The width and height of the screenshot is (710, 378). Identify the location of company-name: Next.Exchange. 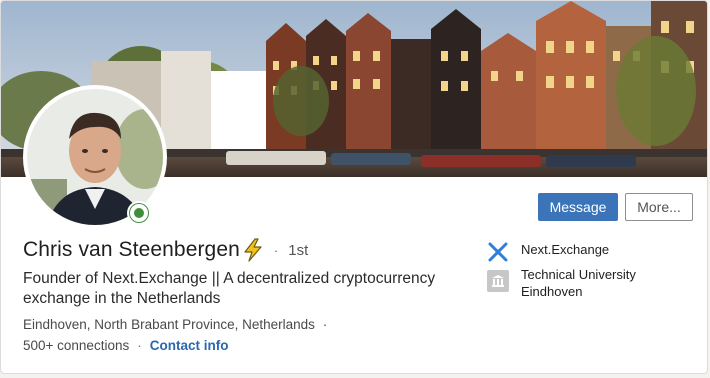
(565, 249).